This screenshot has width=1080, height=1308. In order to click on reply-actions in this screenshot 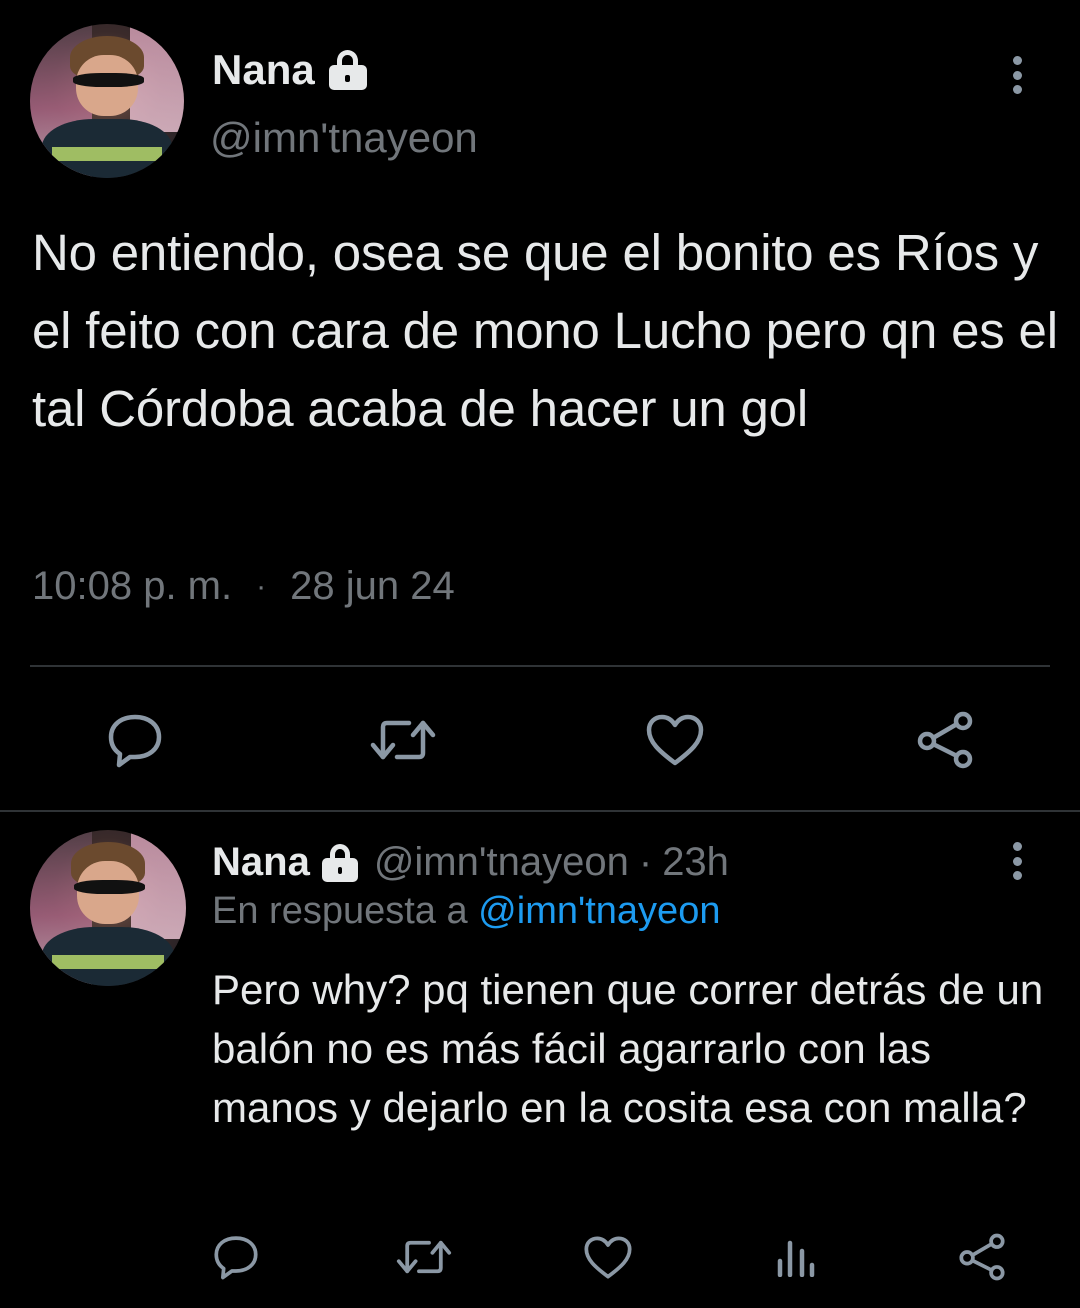, I will do `click(540, 1257)`.